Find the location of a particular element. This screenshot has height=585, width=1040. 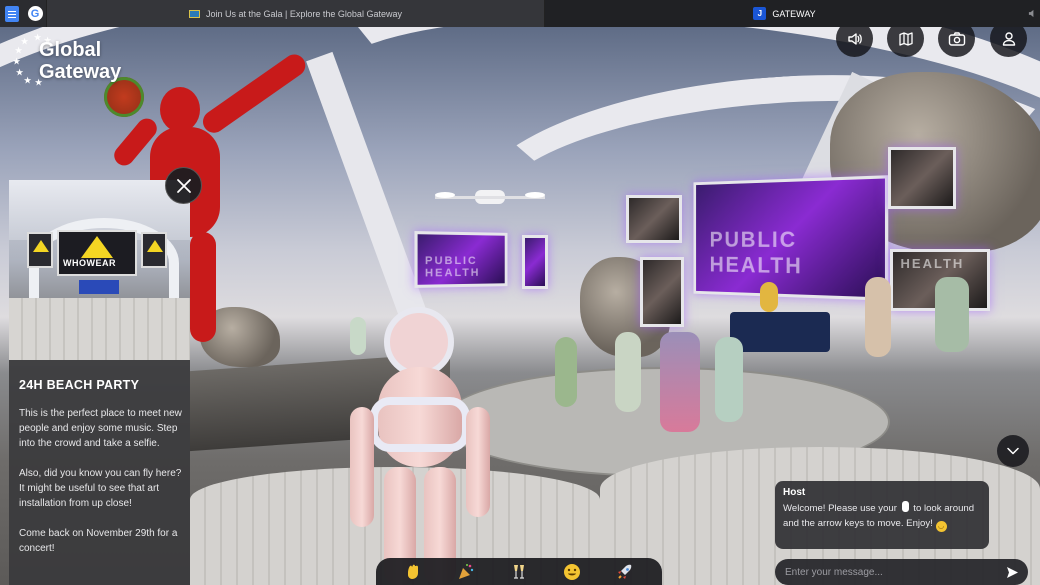

screen-main-text: PUBLIC HEALTH is located at coordinates (756, 252).